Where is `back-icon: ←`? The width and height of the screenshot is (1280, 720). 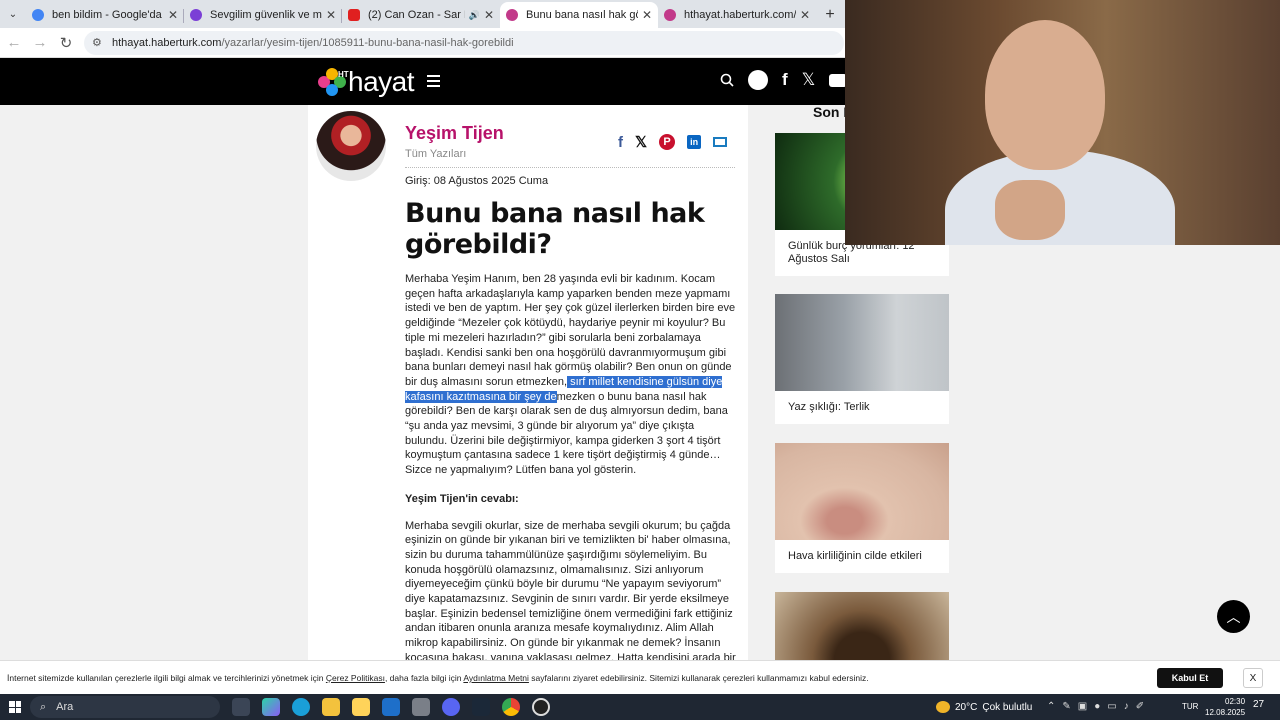 back-icon: ← is located at coordinates (14, 43).